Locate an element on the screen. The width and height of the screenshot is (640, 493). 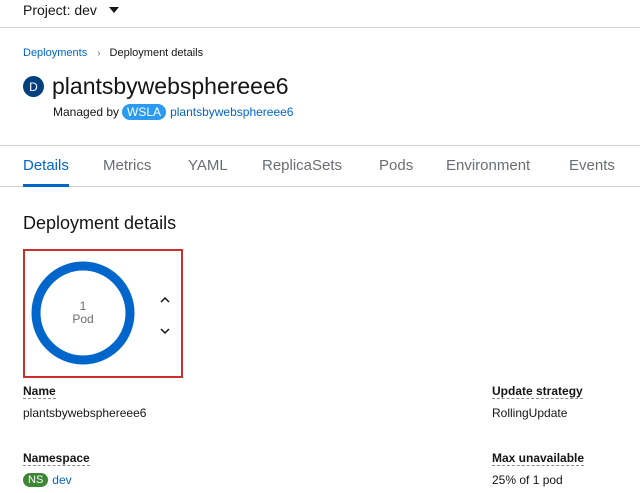
tab-yaml: YAML is located at coordinates (208, 166).